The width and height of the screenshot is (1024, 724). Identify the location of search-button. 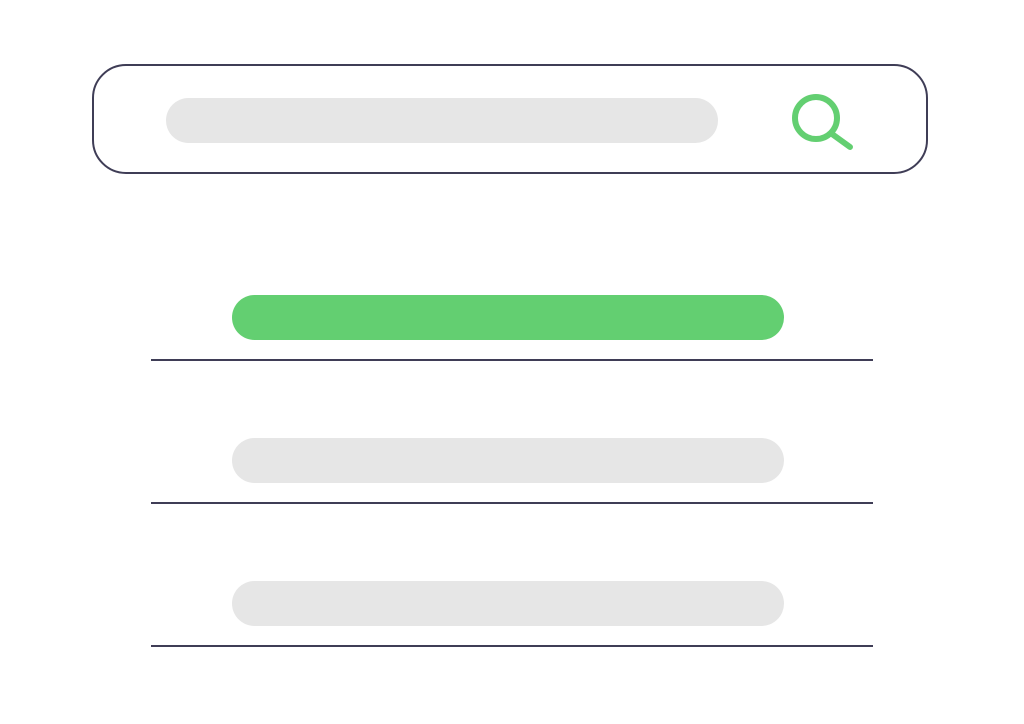
(824, 121).